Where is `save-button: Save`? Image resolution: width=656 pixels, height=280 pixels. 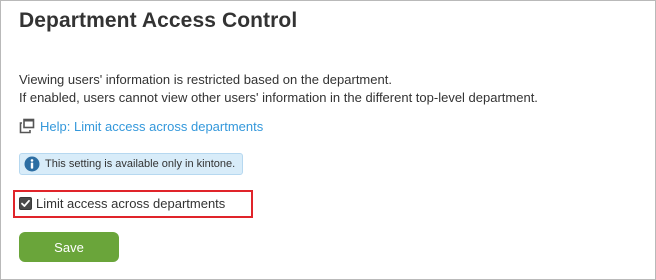 save-button: Save is located at coordinates (69, 247).